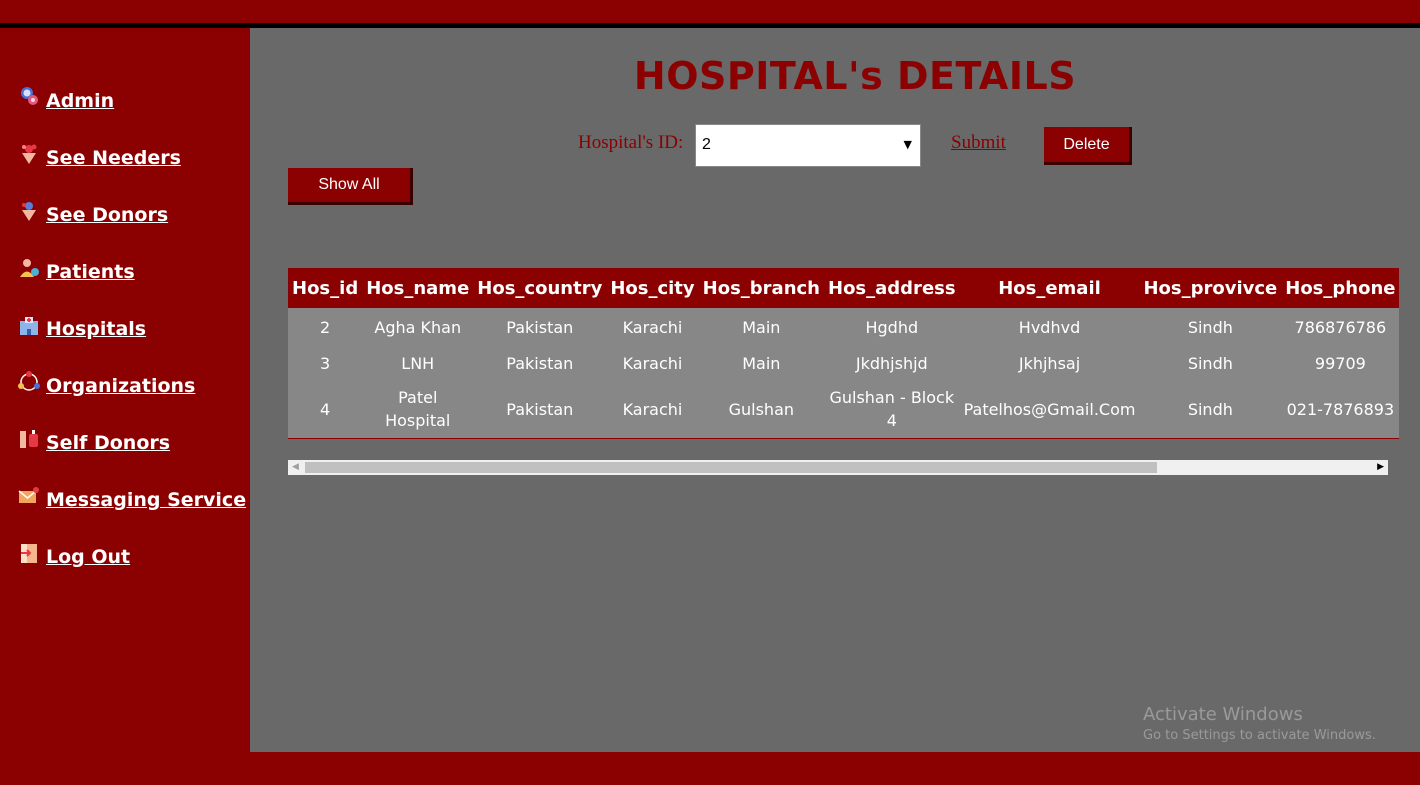 The width and height of the screenshot is (1420, 785). Describe the element at coordinates (1210, 288) in the screenshot. I see `column-header: Hos_provivce` at that location.